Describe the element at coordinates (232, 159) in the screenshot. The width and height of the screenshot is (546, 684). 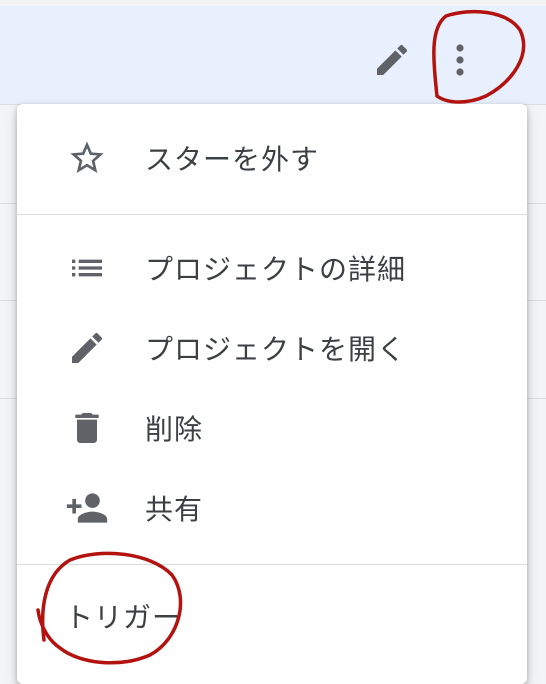
I see `menu-item-label: スターを外す` at that location.